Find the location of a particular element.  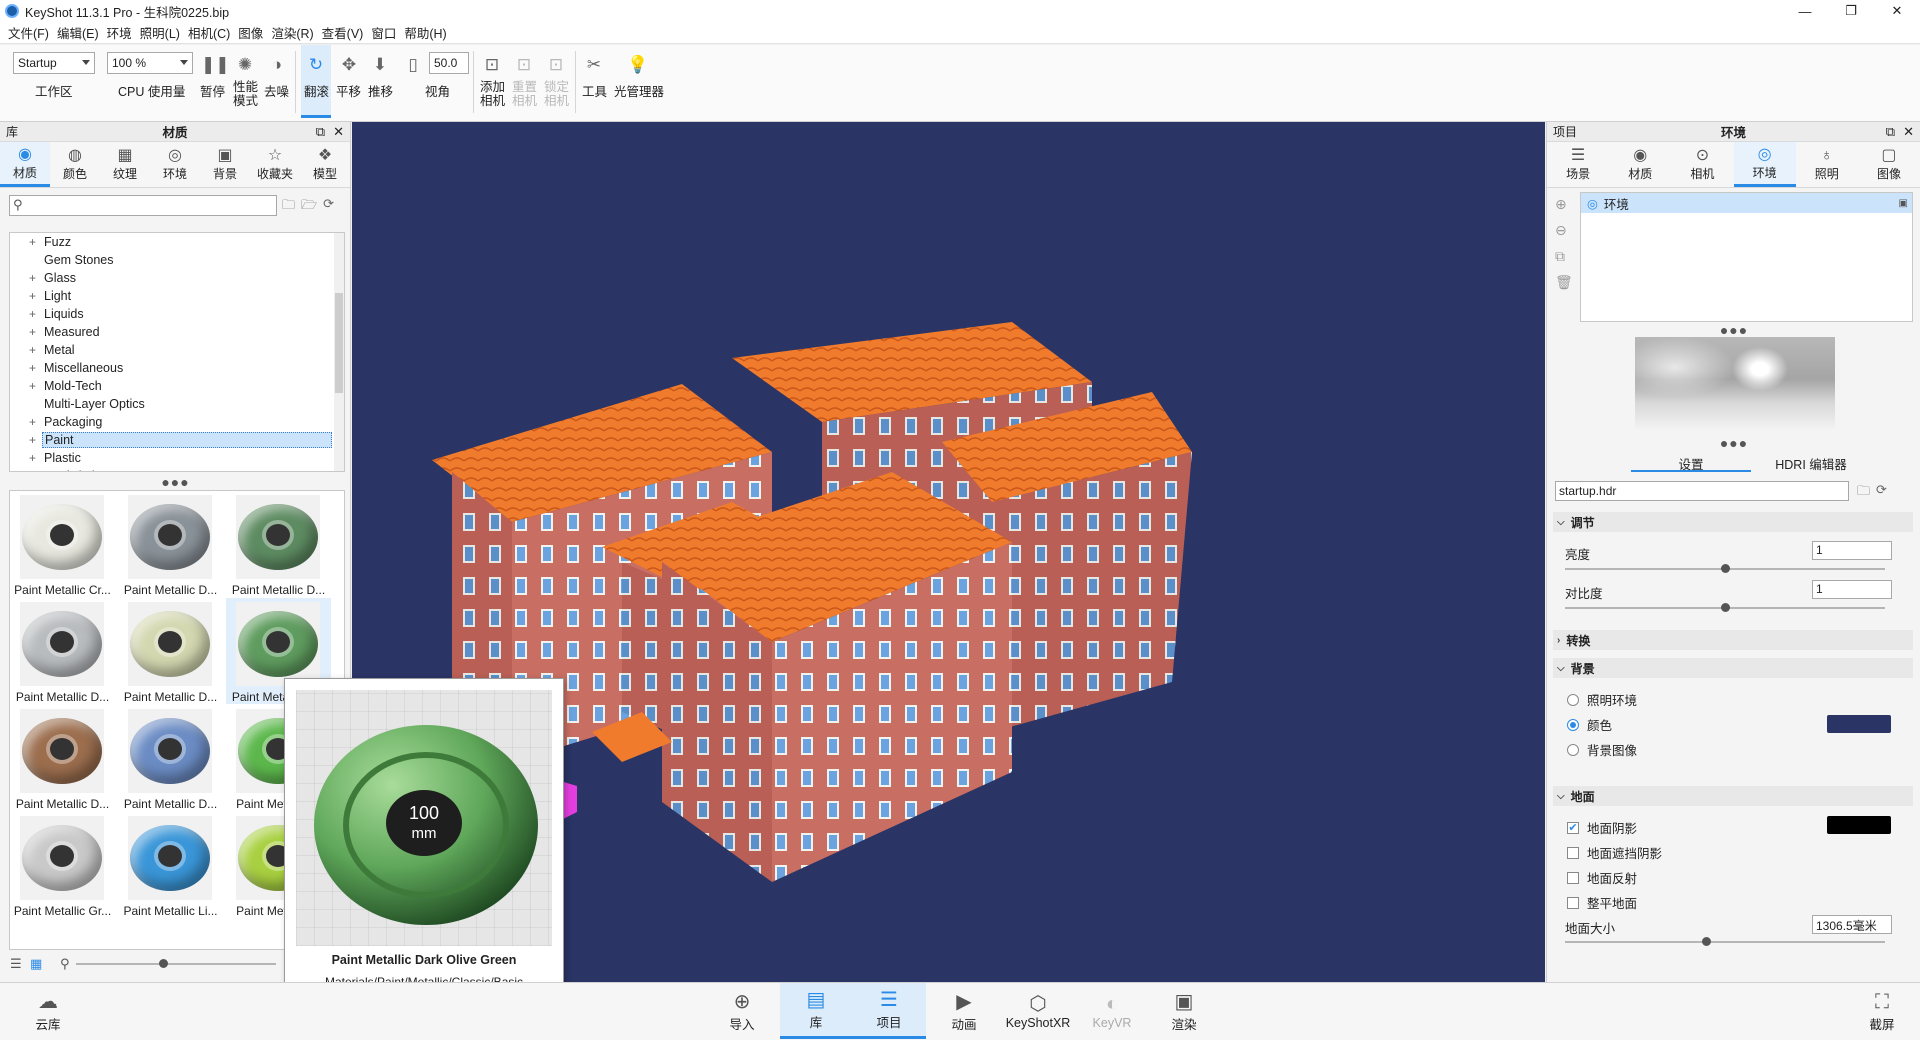

tree-item: Multi-Layer Optics is located at coordinates (177, 404).